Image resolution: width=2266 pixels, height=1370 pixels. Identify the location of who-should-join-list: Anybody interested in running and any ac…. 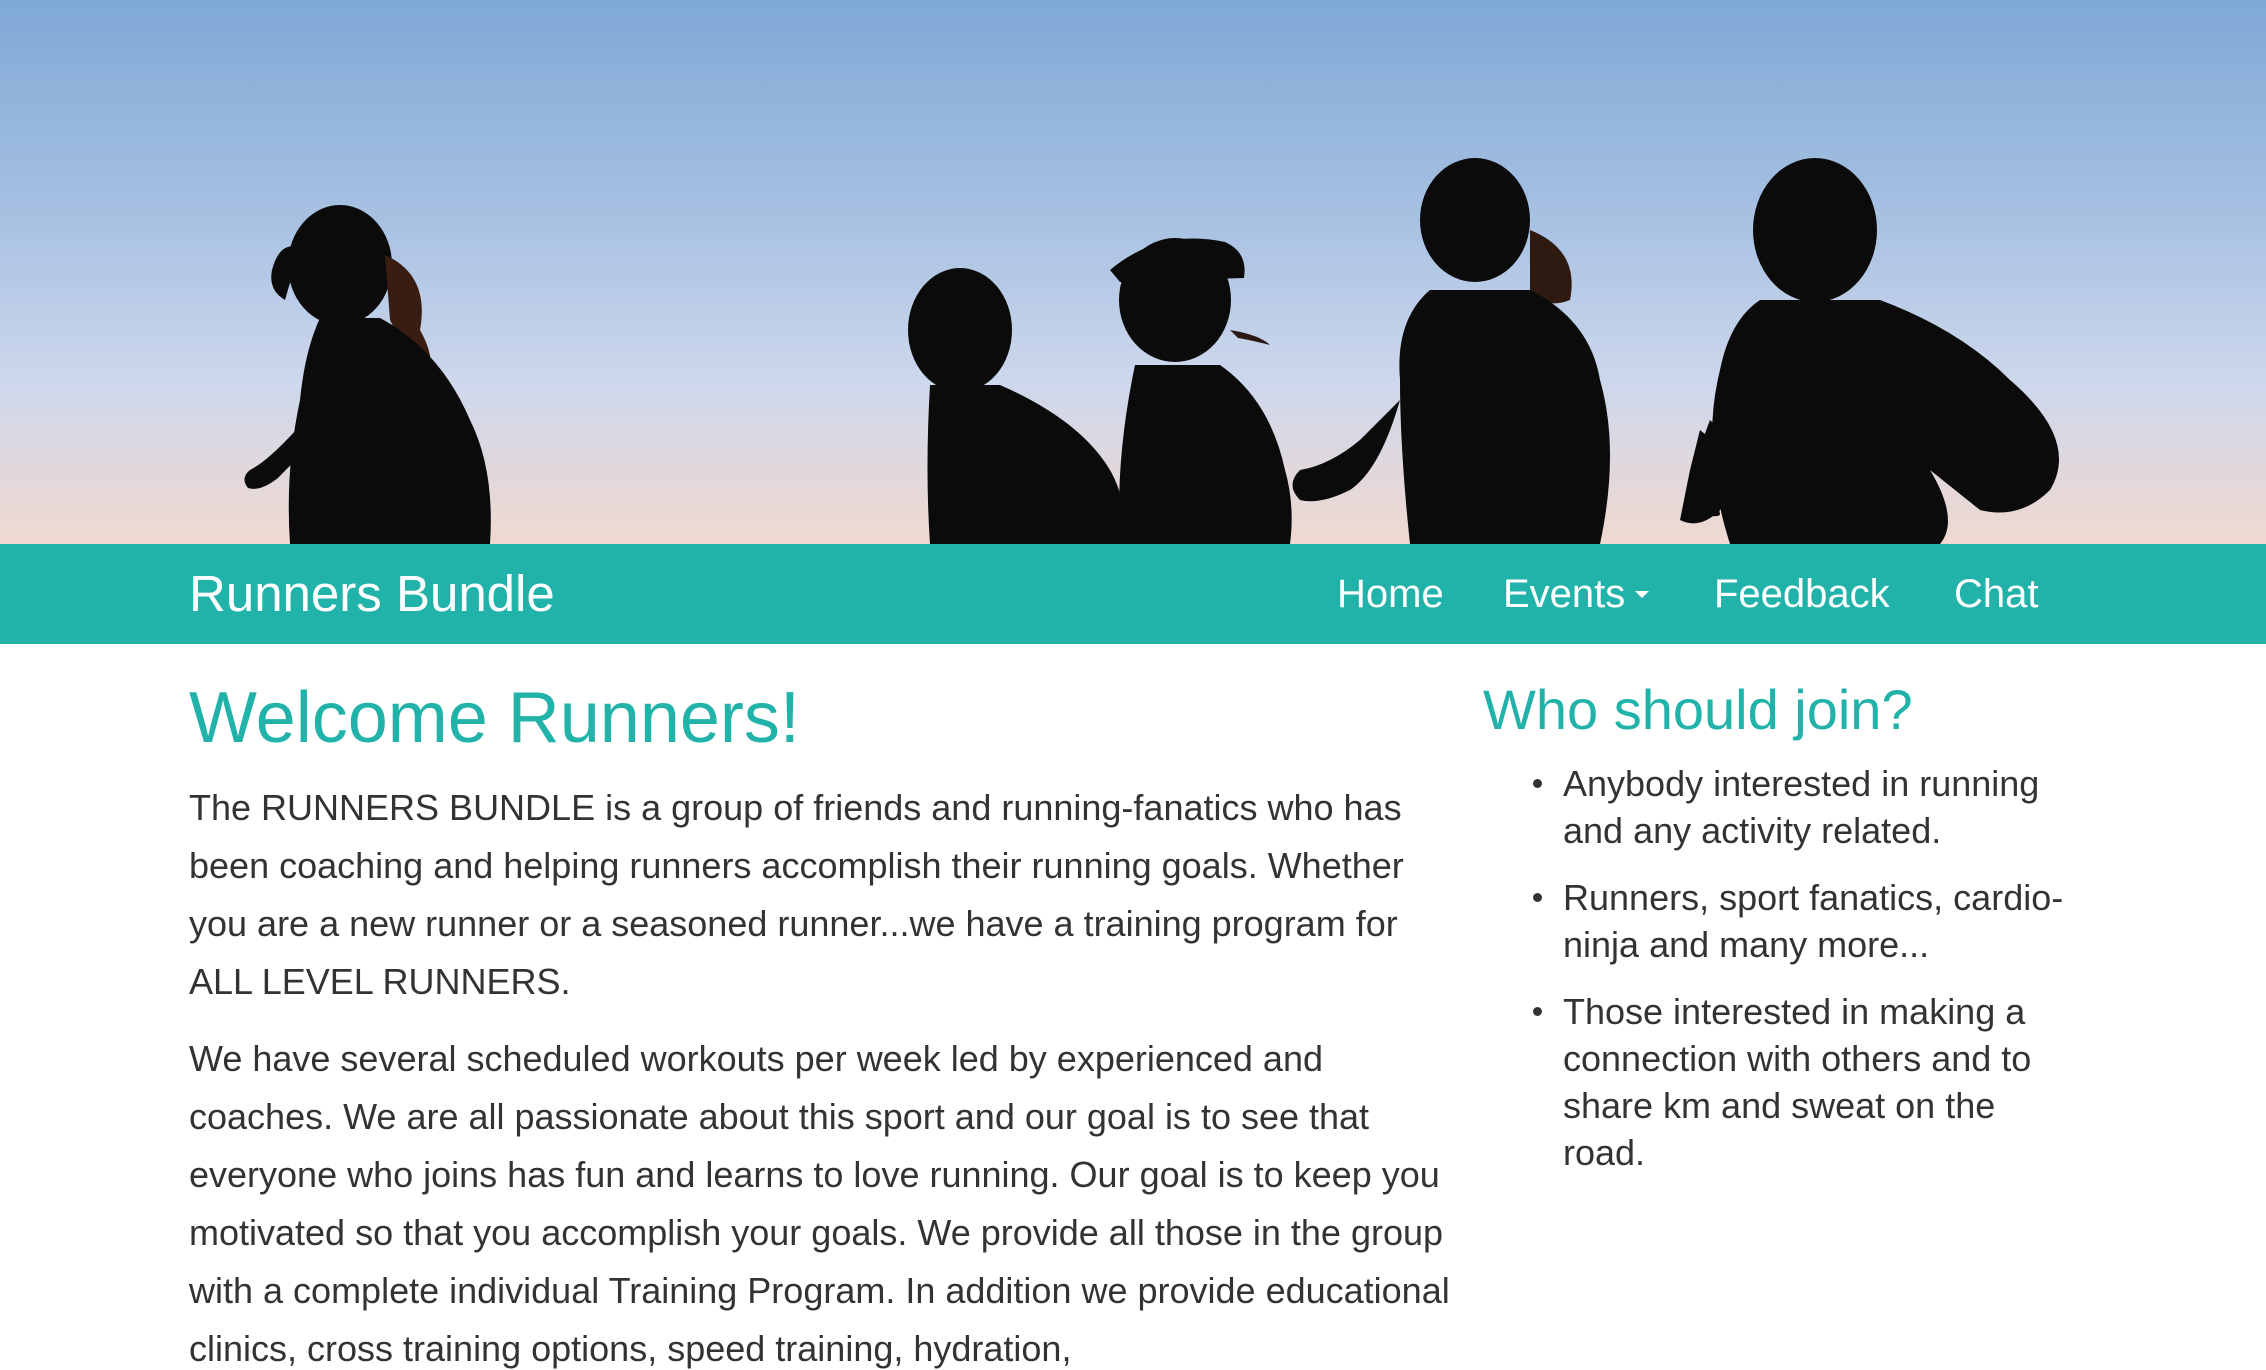
(1808, 978).